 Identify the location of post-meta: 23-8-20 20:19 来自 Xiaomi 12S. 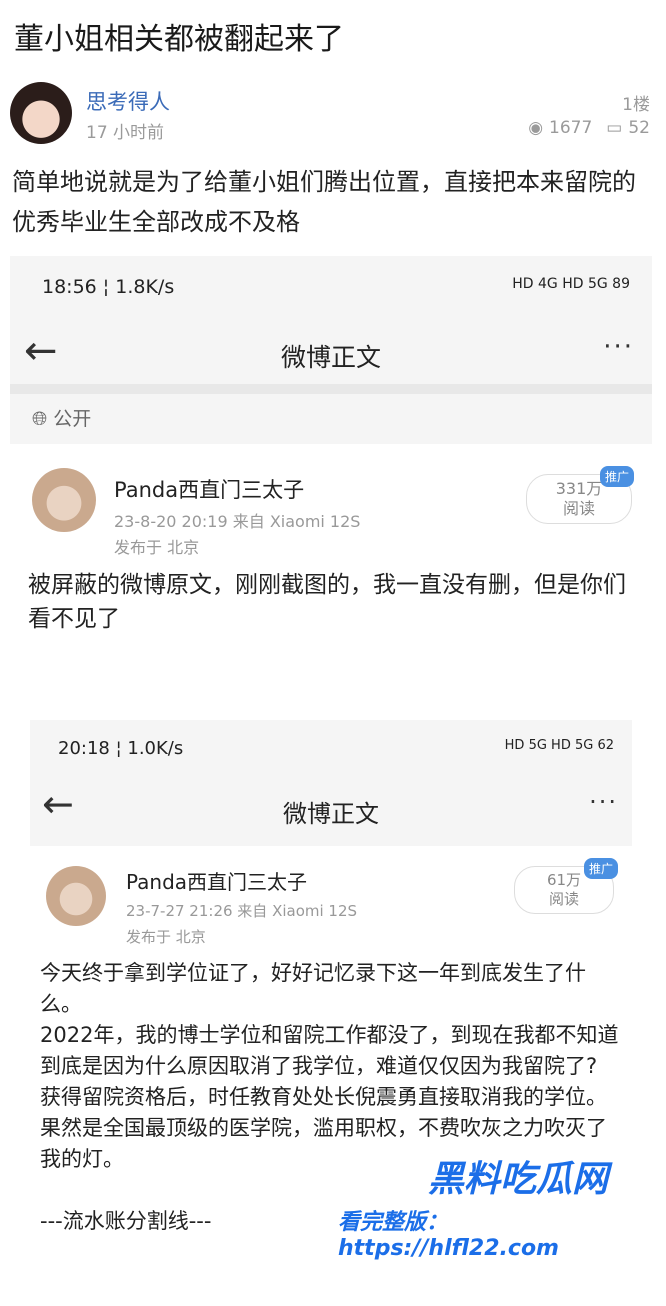
(237, 521).